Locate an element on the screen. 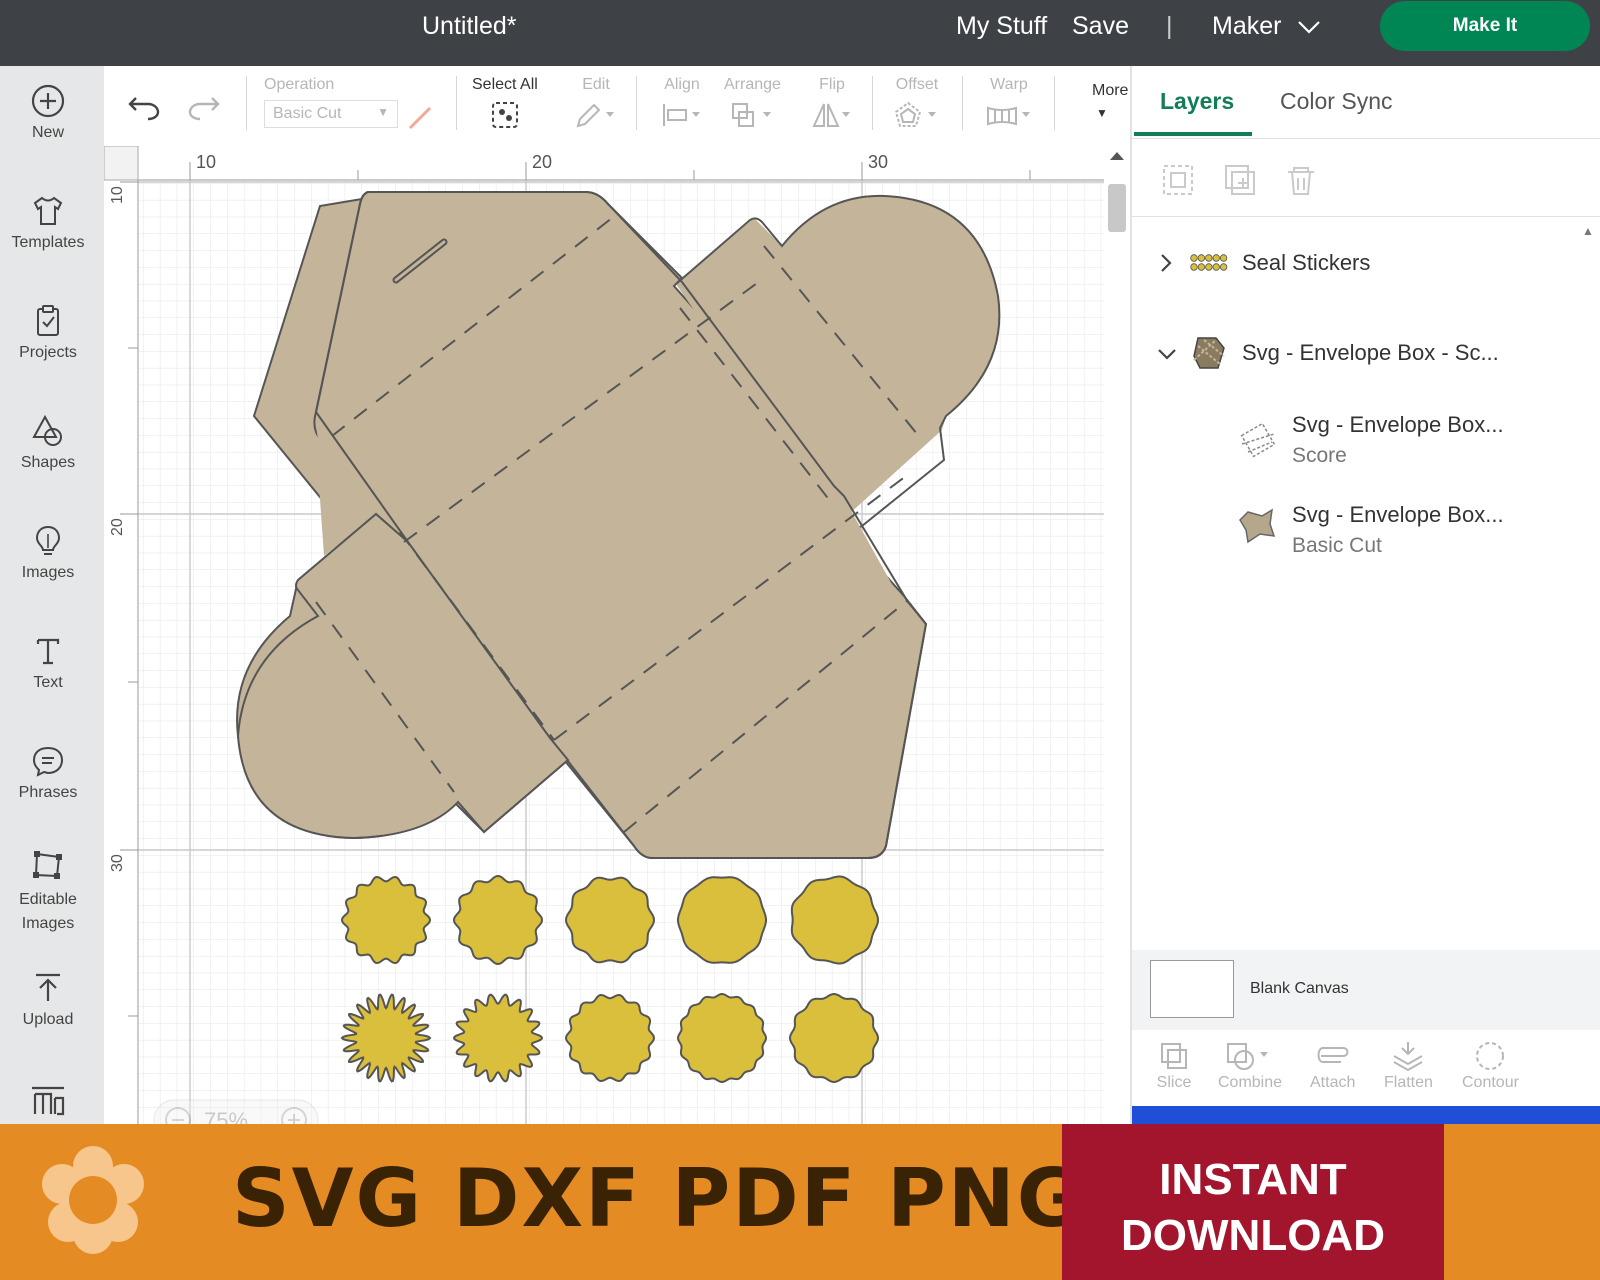 The height and width of the screenshot is (1280, 1600). pen-color-icon is located at coordinates (420, 118).